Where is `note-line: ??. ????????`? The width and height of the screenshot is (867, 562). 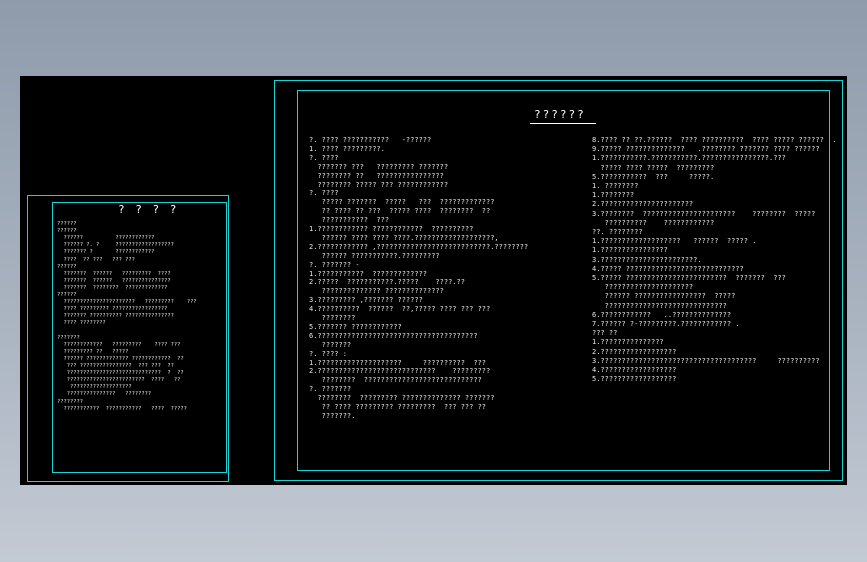
note-line: ??. ???????? is located at coordinates (617, 232).